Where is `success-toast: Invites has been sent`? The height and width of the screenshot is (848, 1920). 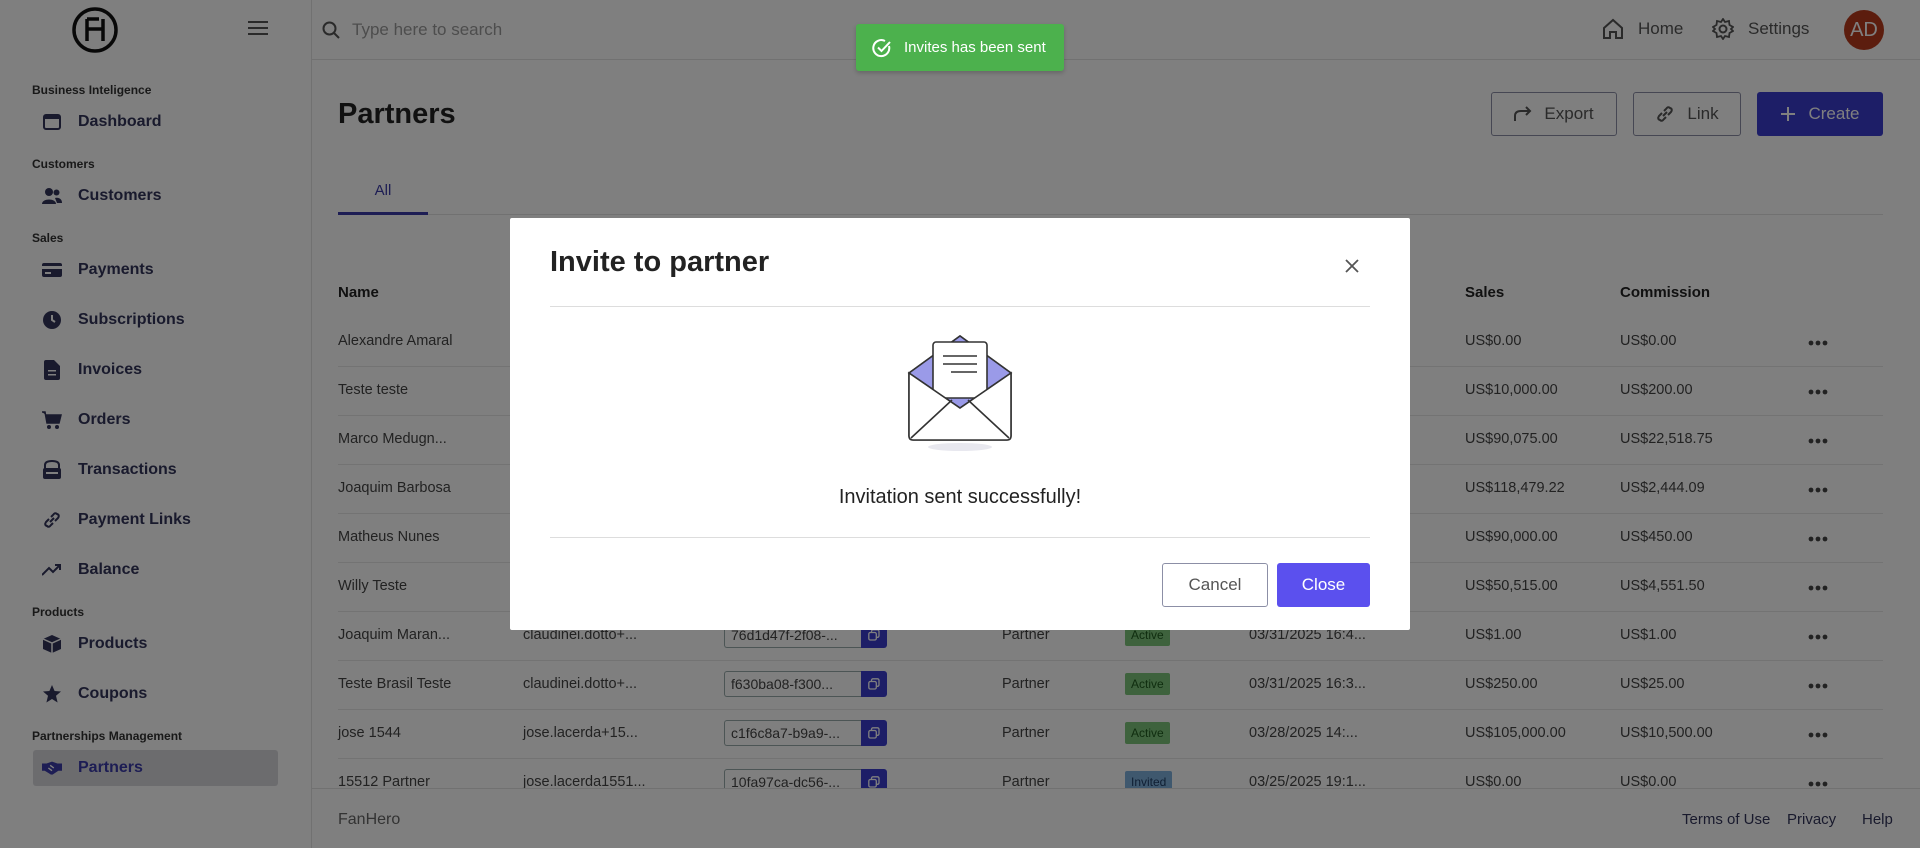
success-toast: Invites has been sent is located at coordinates (960, 47).